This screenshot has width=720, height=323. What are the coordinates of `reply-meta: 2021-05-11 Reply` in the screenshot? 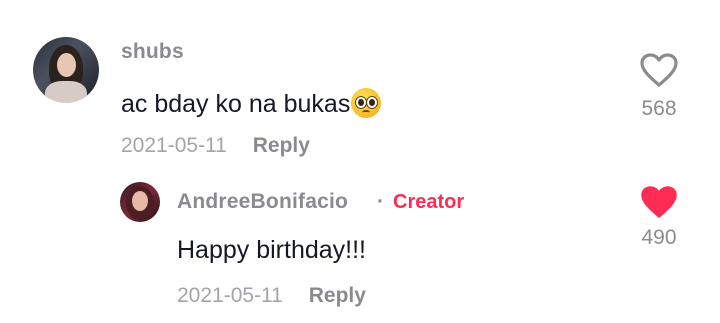 It's located at (271, 296).